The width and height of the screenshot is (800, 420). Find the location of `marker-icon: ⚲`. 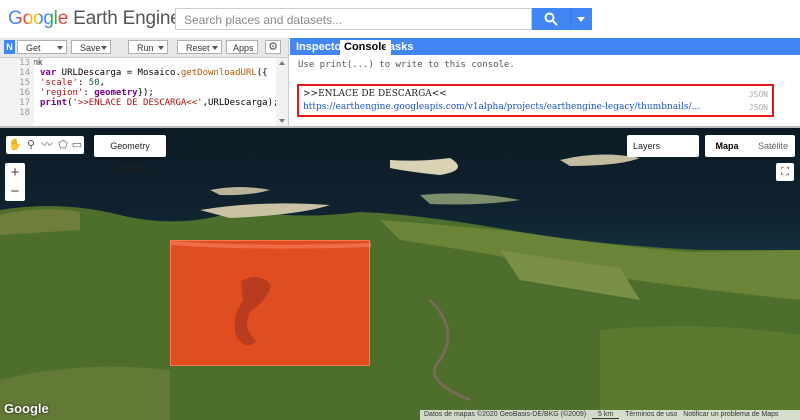

marker-icon: ⚲ is located at coordinates (31, 145).